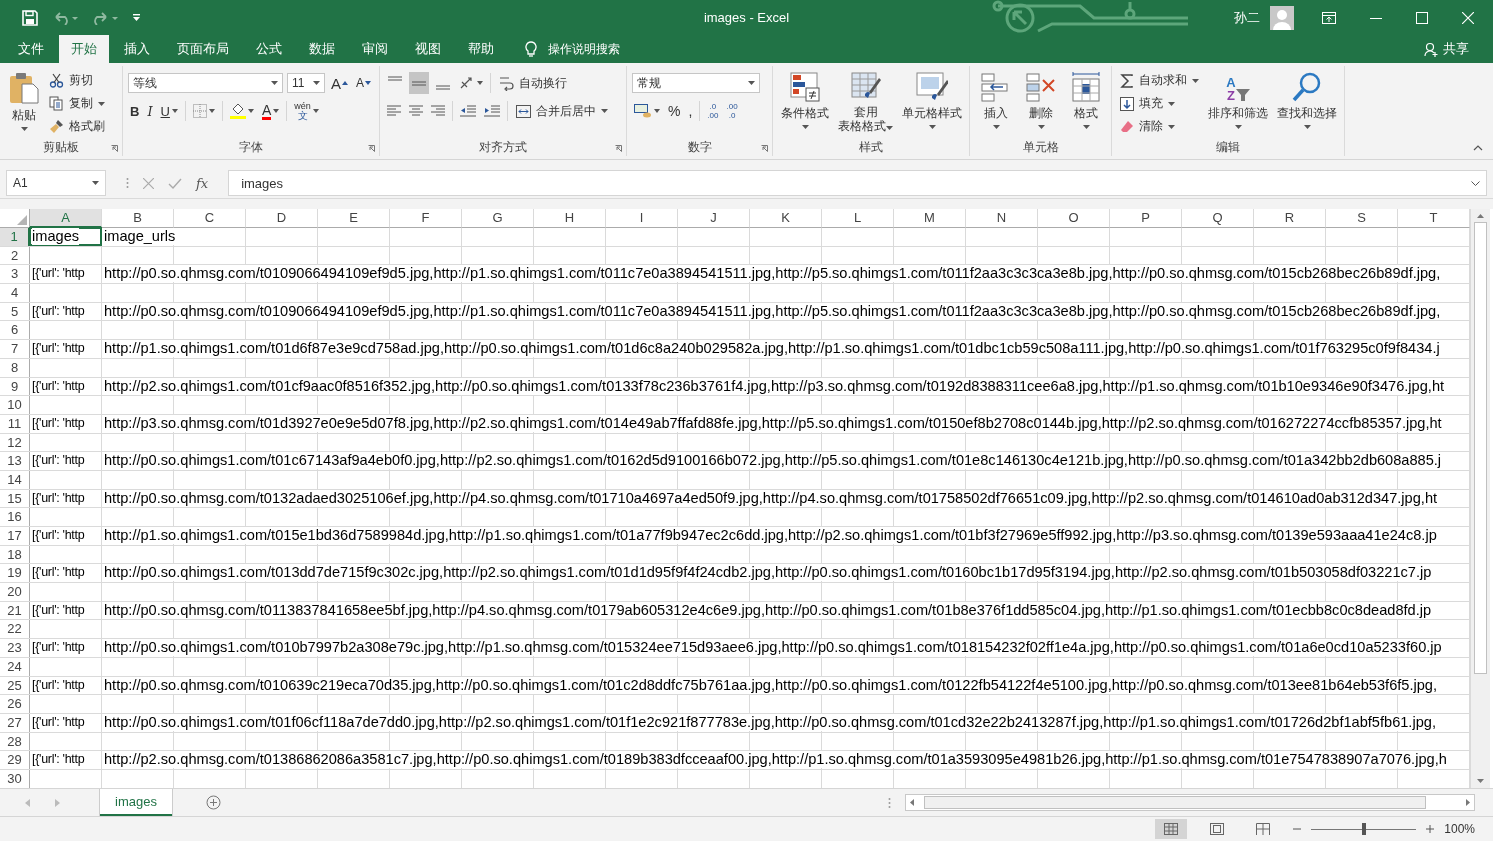 The image size is (1493, 841). I want to click on zoom-out-icon, so click(1297, 829).